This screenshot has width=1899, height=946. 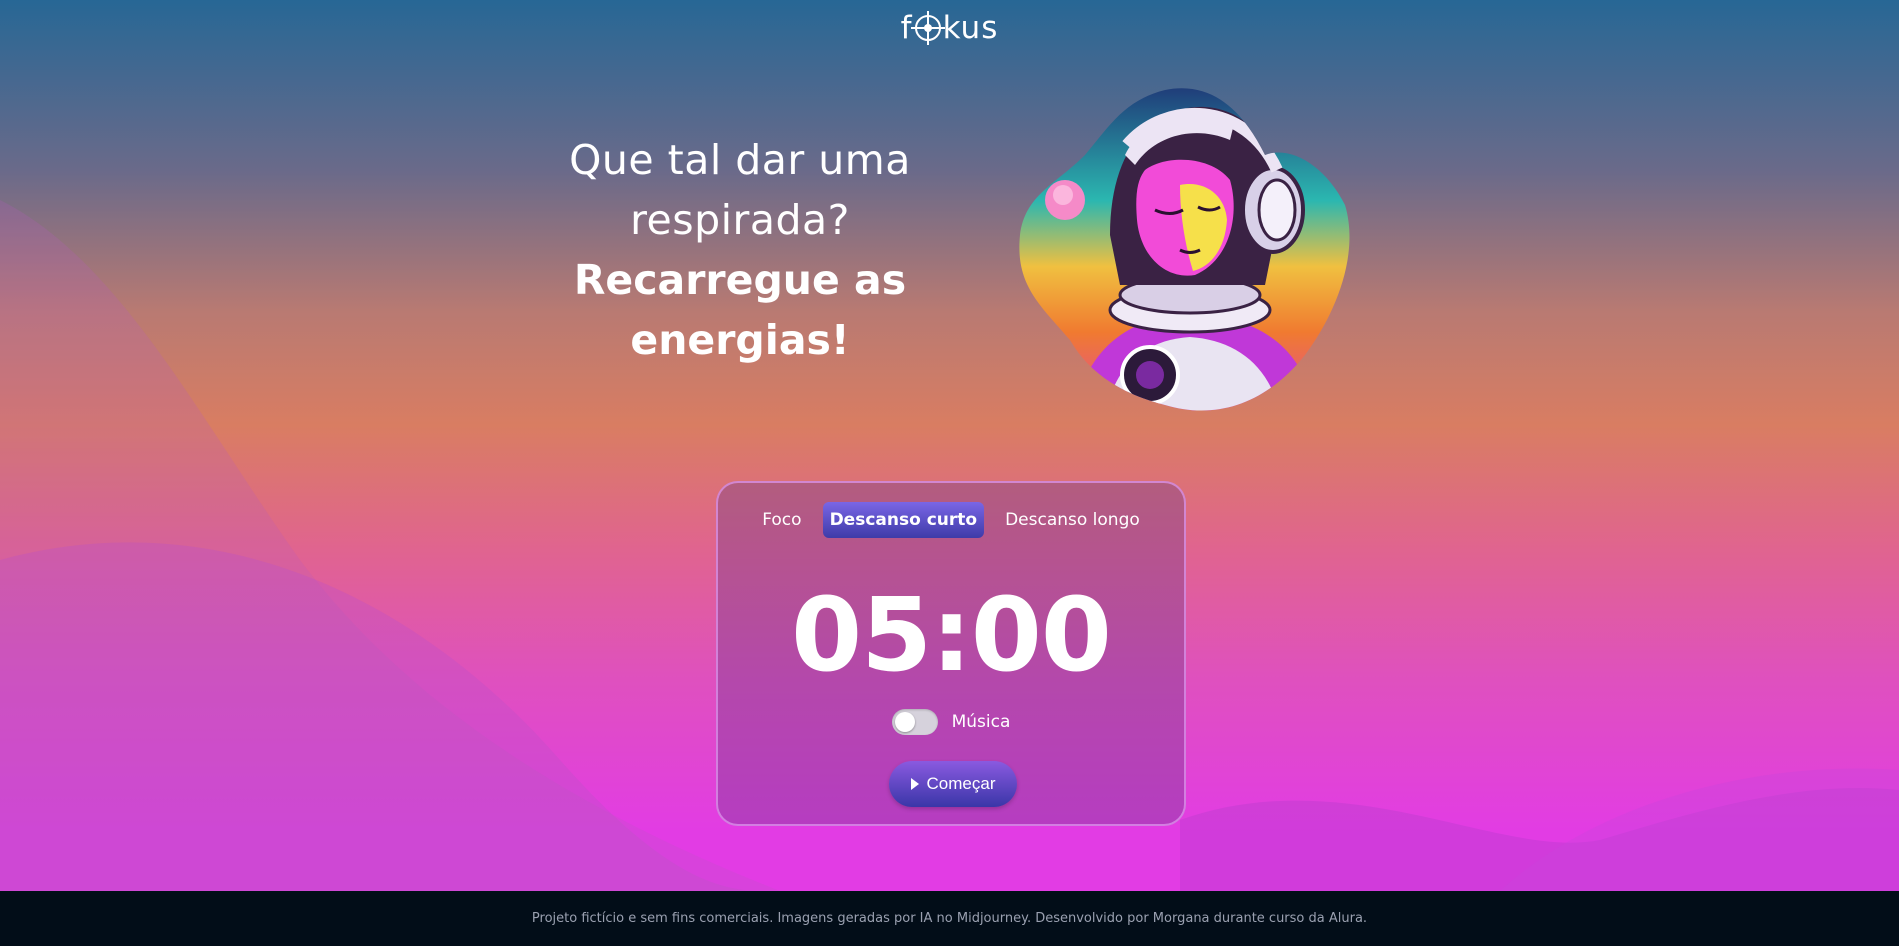 What do you see at coordinates (904, 722) in the screenshot?
I see `toggle-knob` at bounding box center [904, 722].